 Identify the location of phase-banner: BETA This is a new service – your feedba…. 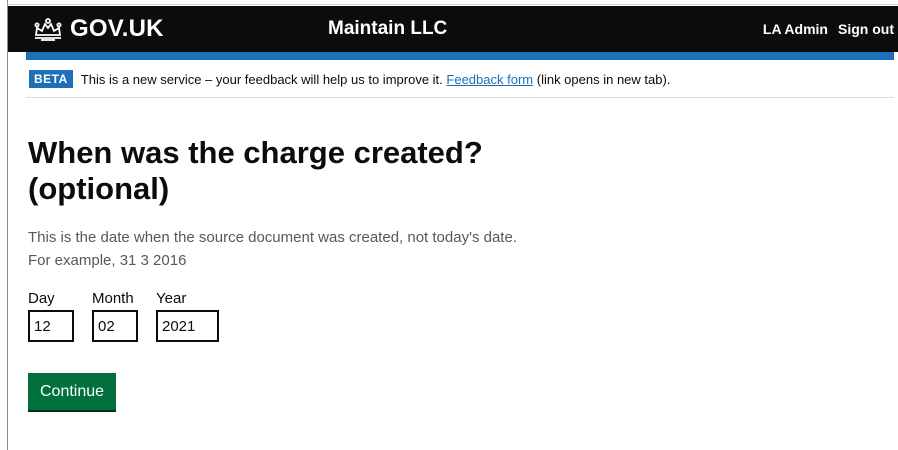
(349, 79).